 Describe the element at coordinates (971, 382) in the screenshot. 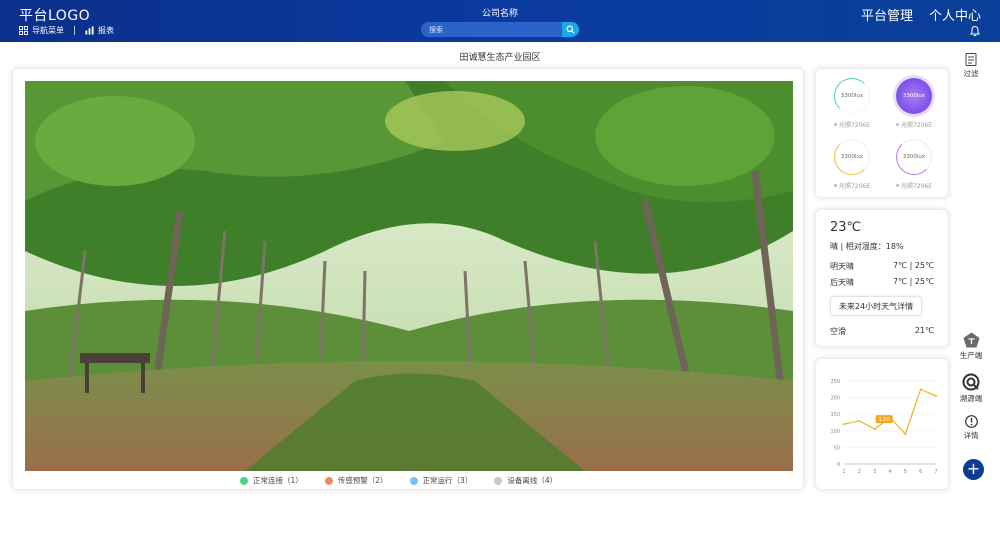

I see `trace-icon` at that location.